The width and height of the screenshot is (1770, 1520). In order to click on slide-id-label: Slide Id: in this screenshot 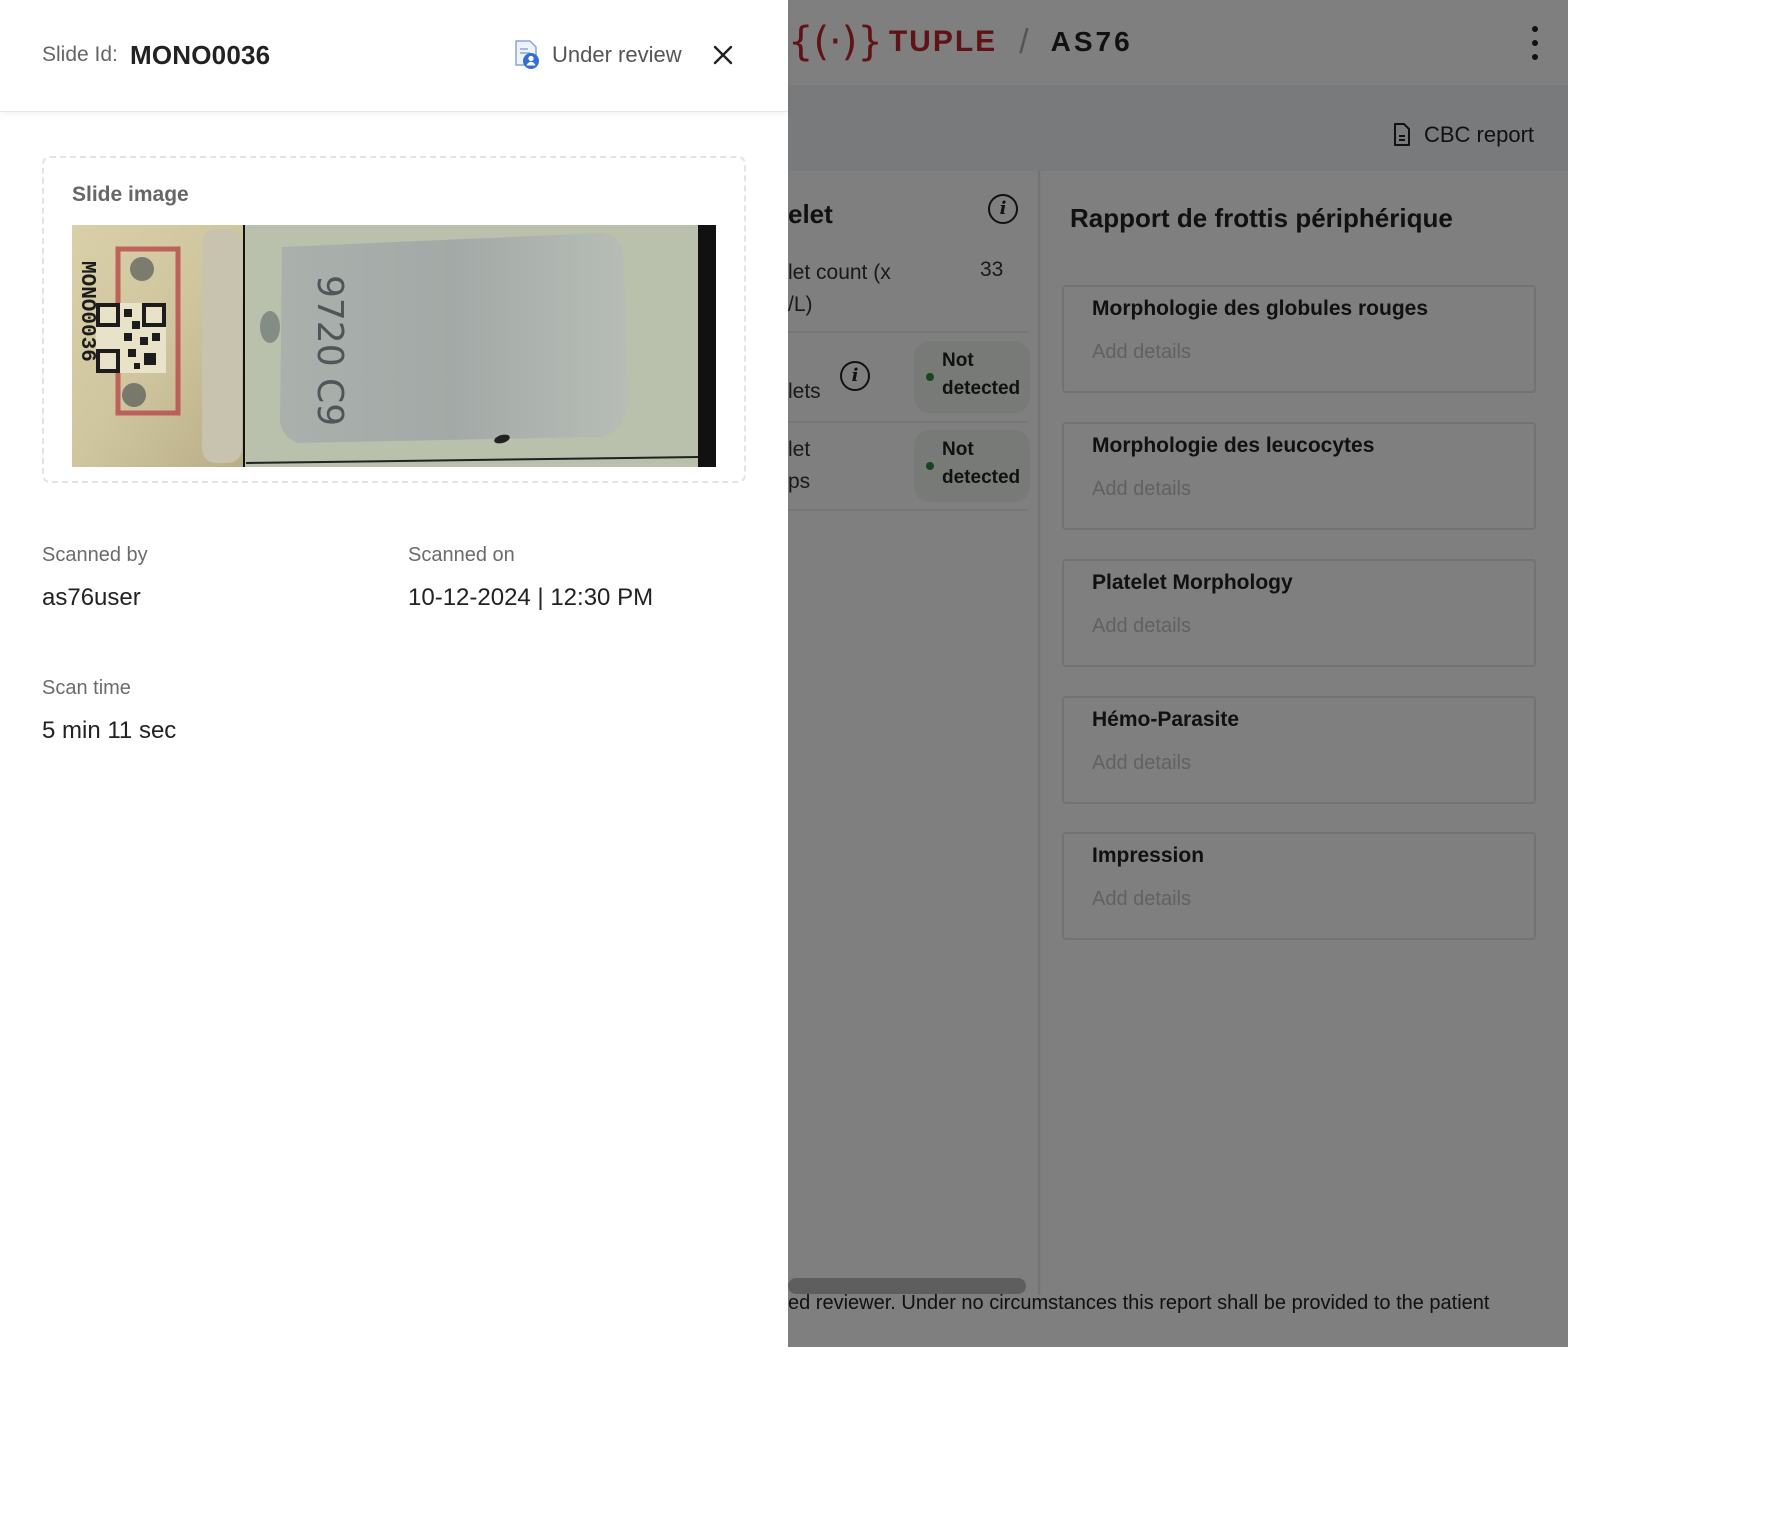, I will do `click(80, 54)`.